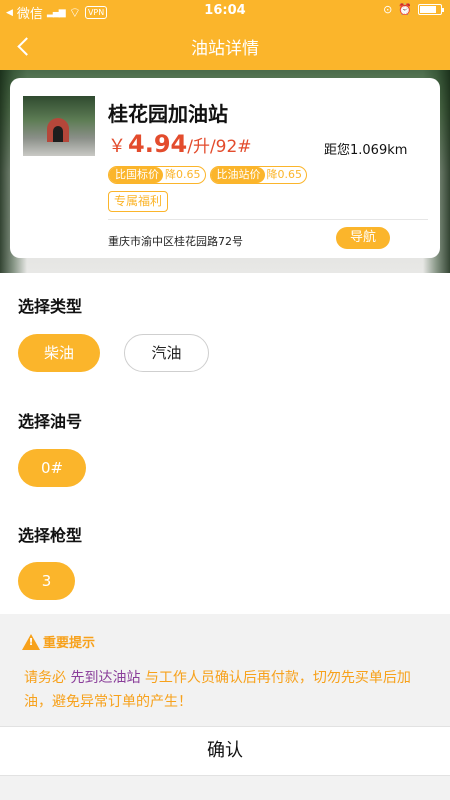 This screenshot has width=450, height=800. Describe the element at coordinates (225, 11) in the screenshot. I see `status-bar: ◀ 微信 ▂▄▆ ⌔ VPN 16:04 ⊙ ⏰` at that location.